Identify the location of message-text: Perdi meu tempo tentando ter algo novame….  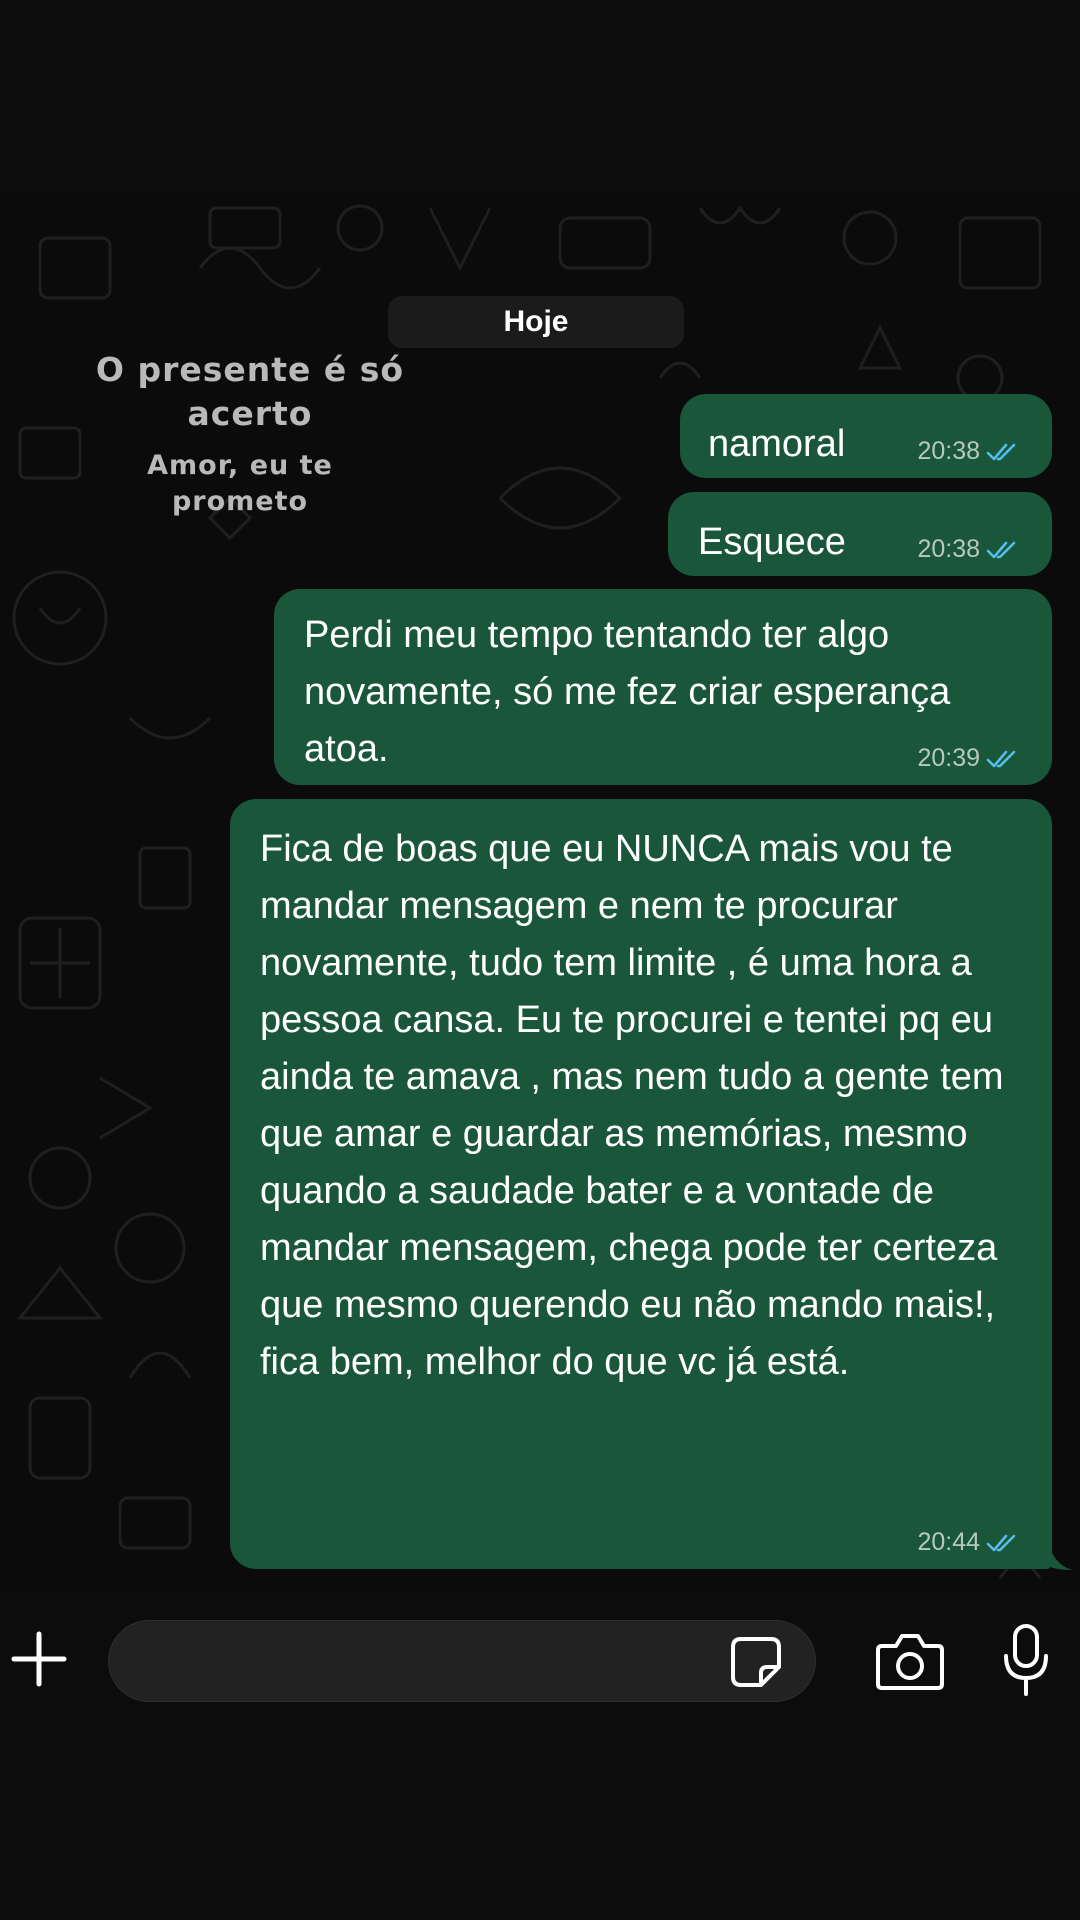
(627, 692).